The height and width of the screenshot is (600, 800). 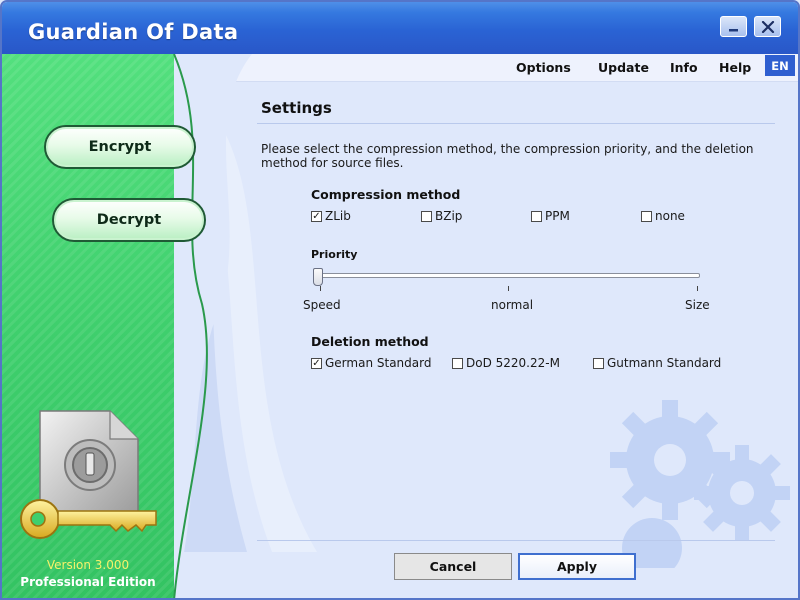 I want to click on title-bar: Guardian Of Data, so click(x=400, y=28).